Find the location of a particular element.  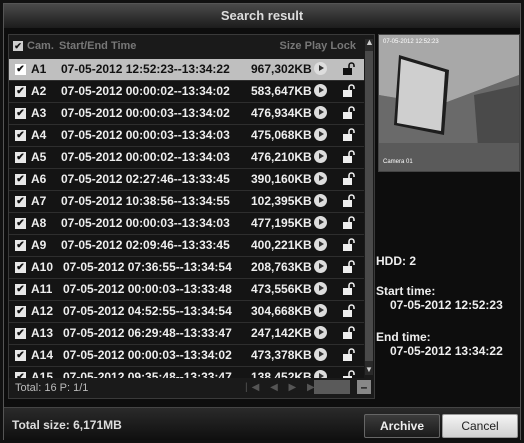

scroll-thumb is located at coordinates (369, 206).